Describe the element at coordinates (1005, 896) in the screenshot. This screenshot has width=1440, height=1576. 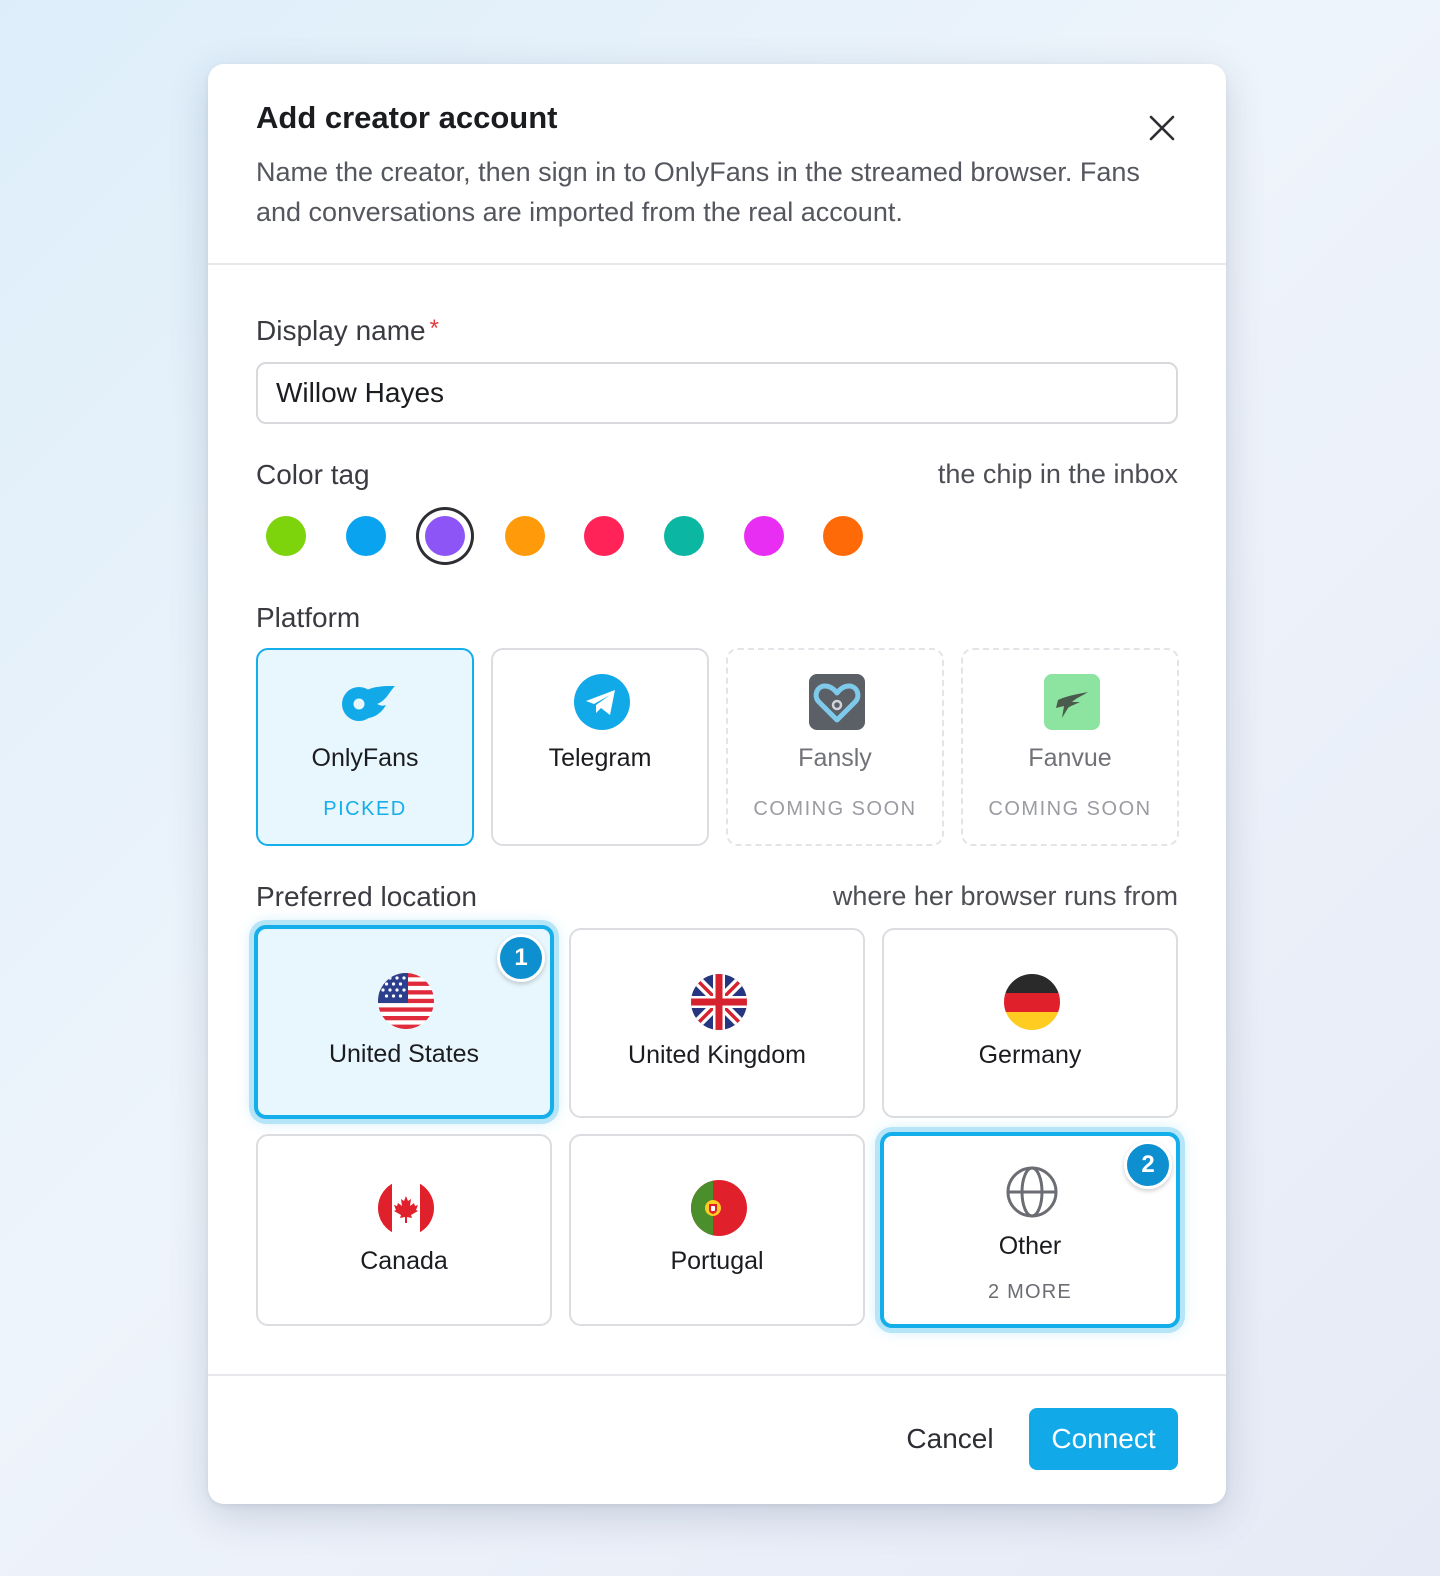
I see `location-hint: where her browser runs from` at that location.